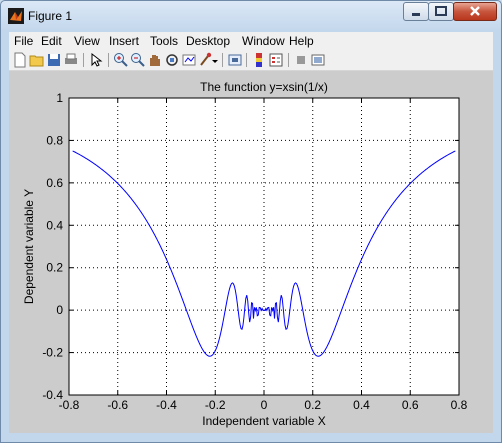 The width and height of the screenshot is (502, 443). What do you see at coordinates (54, 268) in the screenshot?
I see `y-tick-label: 0.2` at bounding box center [54, 268].